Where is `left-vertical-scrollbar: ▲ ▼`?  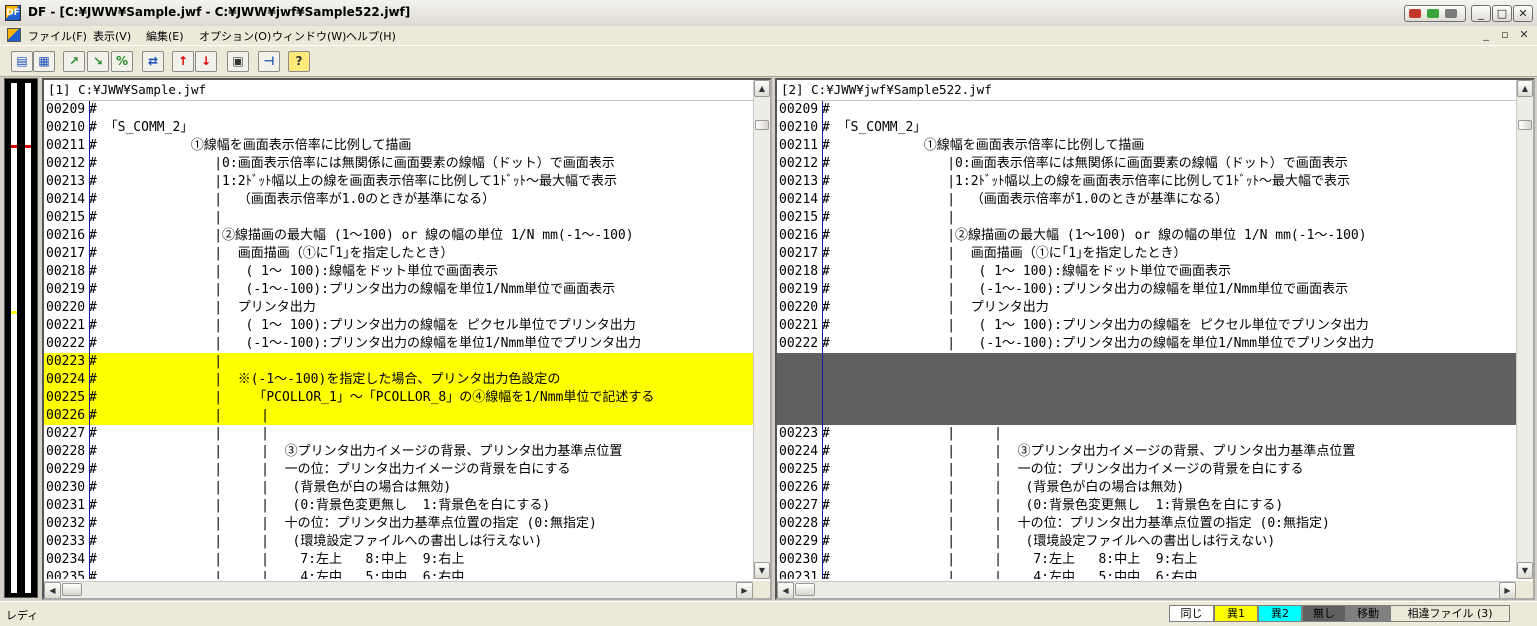 left-vertical-scrollbar: ▲ ▼ is located at coordinates (761, 329).